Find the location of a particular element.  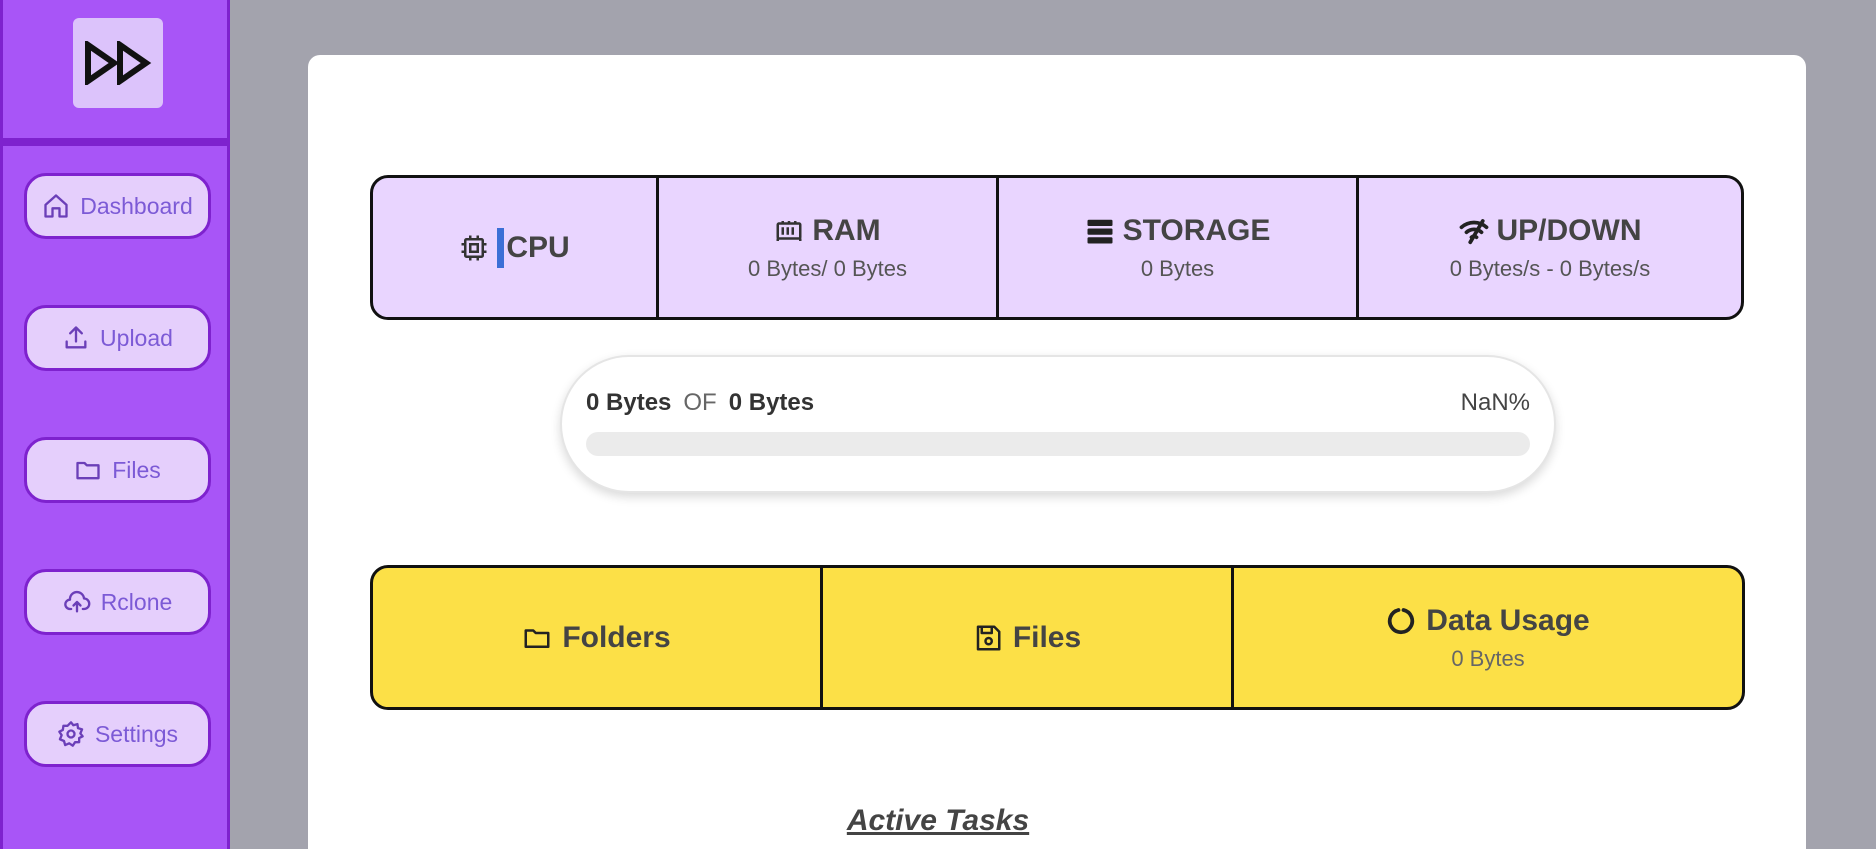

home-icon is located at coordinates (56, 206).